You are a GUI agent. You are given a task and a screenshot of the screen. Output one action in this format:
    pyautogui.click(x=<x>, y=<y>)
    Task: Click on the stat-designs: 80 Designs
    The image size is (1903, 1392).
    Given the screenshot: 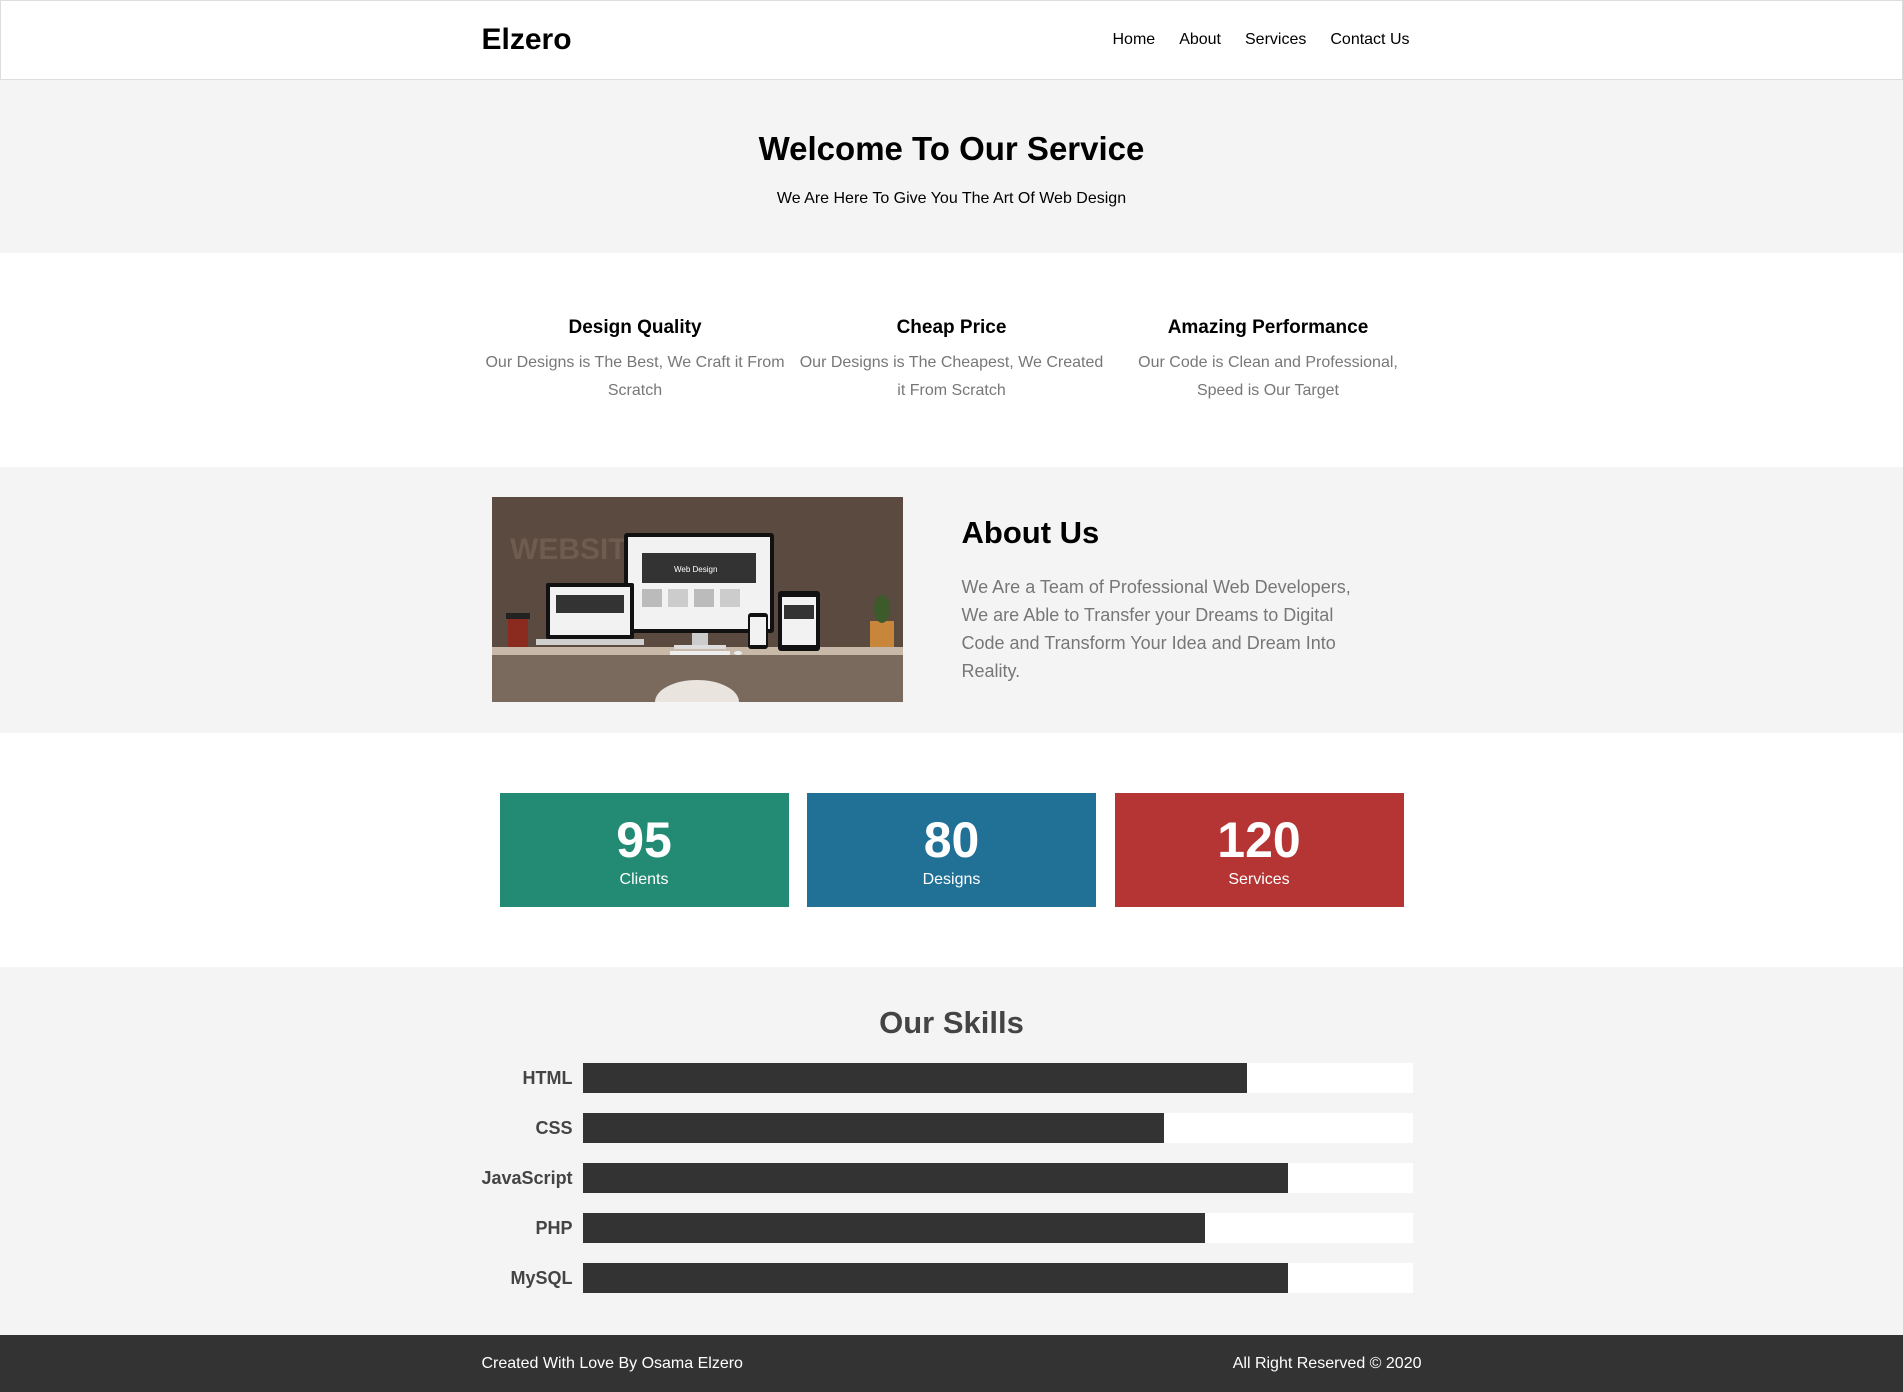 What is the action you would take?
    pyautogui.click(x=951, y=850)
    